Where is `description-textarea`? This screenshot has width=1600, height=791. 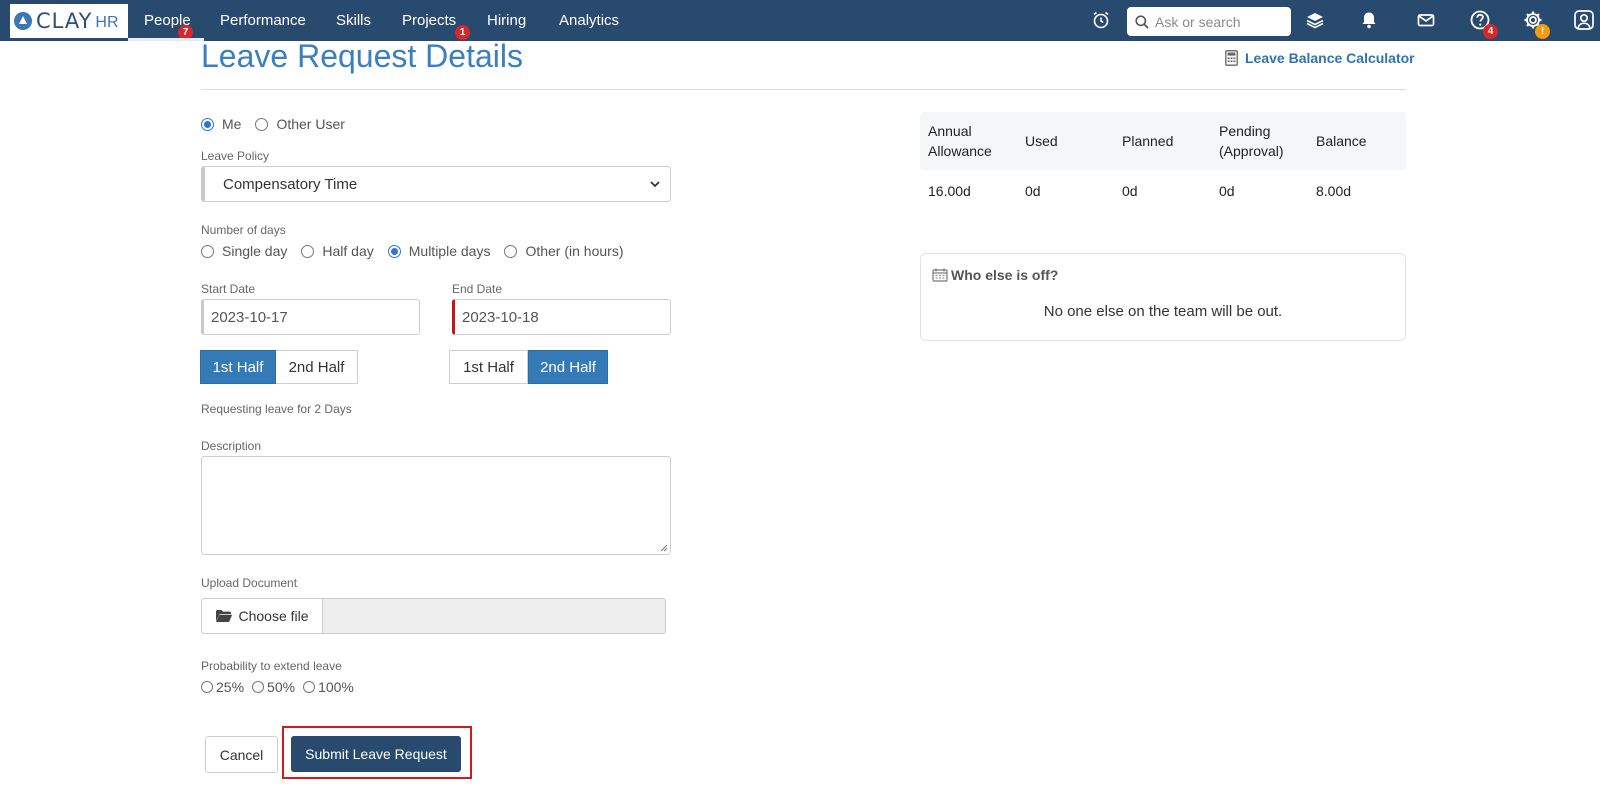 description-textarea is located at coordinates (436, 505).